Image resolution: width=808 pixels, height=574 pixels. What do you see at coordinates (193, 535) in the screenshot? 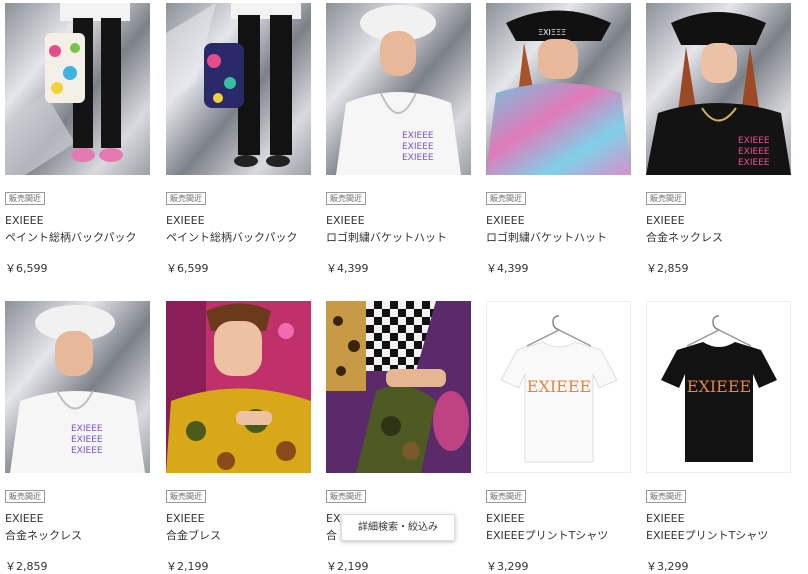
I see `product-name: 合金ブレス` at bounding box center [193, 535].